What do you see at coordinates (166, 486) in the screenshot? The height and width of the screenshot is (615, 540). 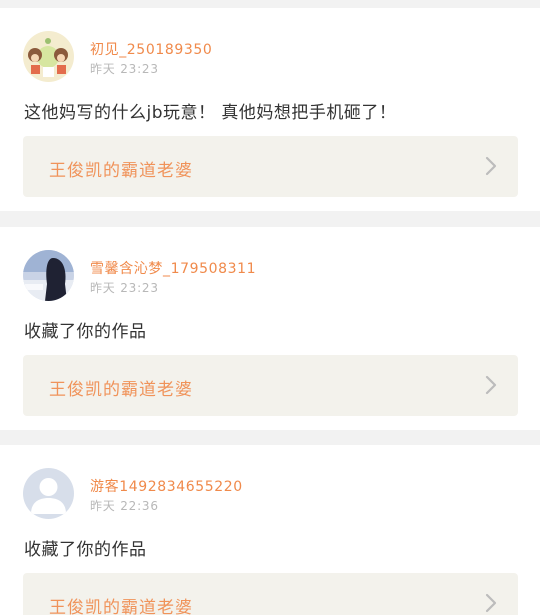 I see `comment-username: 游客1492834655220` at bounding box center [166, 486].